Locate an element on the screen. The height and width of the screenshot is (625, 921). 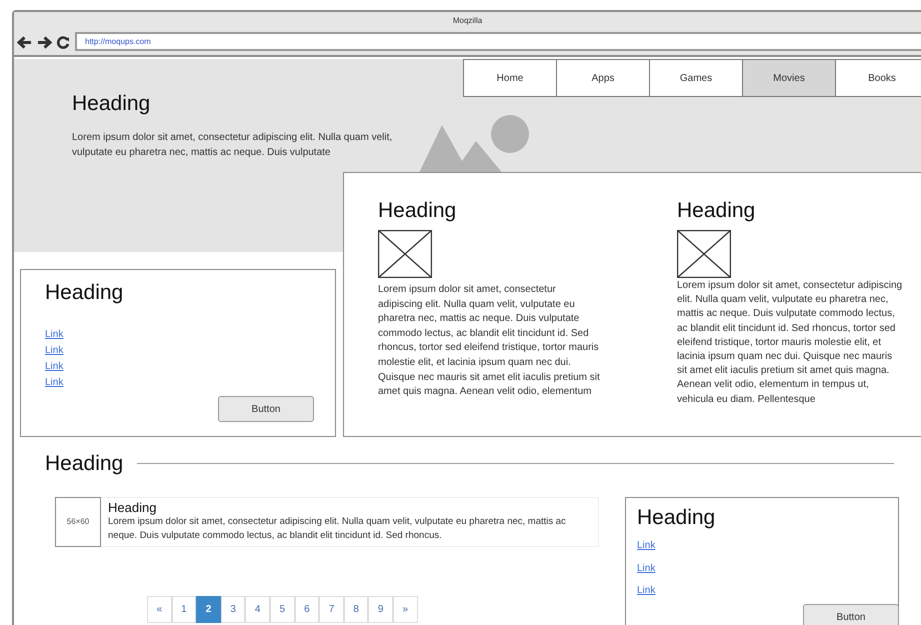
nav-tab: Books is located at coordinates (878, 78).